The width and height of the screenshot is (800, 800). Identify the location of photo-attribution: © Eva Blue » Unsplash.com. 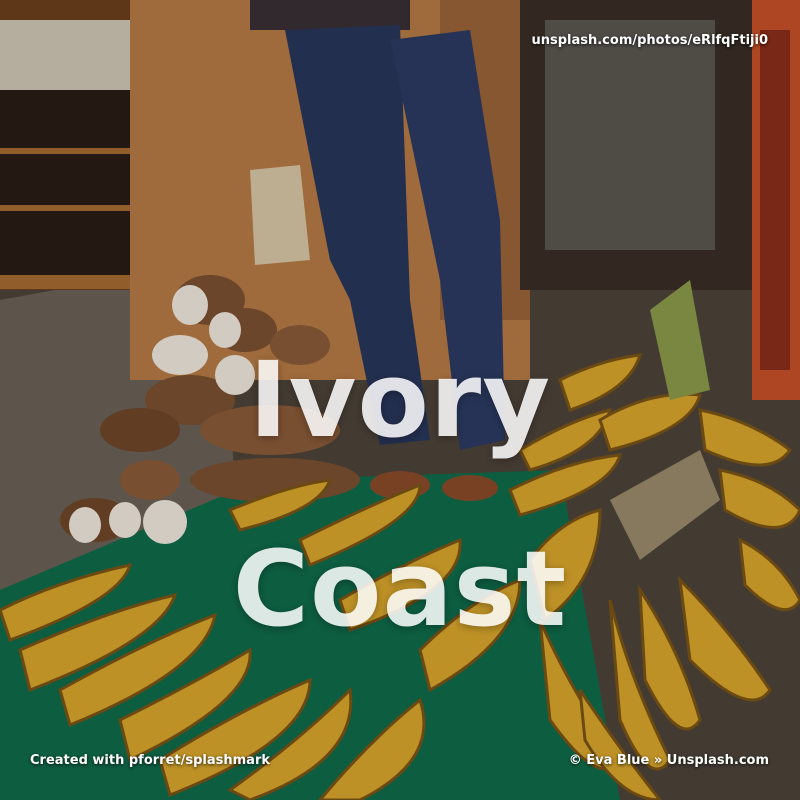
(668, 760).